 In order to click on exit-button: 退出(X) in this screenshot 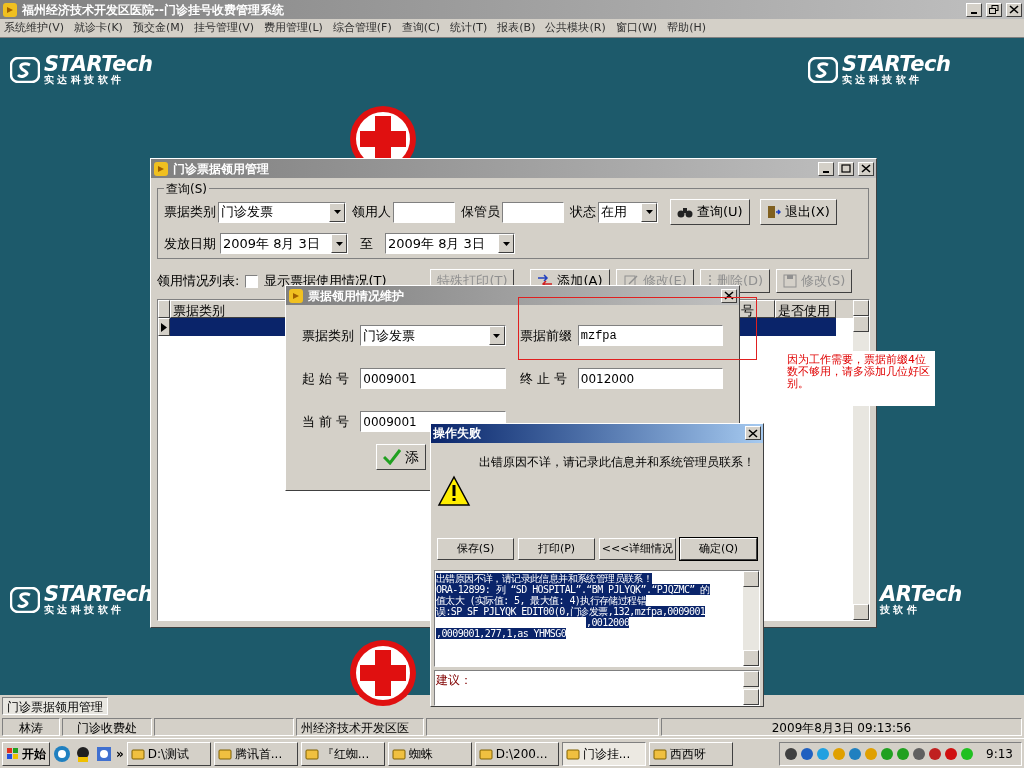, I will do `click(798, 212)`.